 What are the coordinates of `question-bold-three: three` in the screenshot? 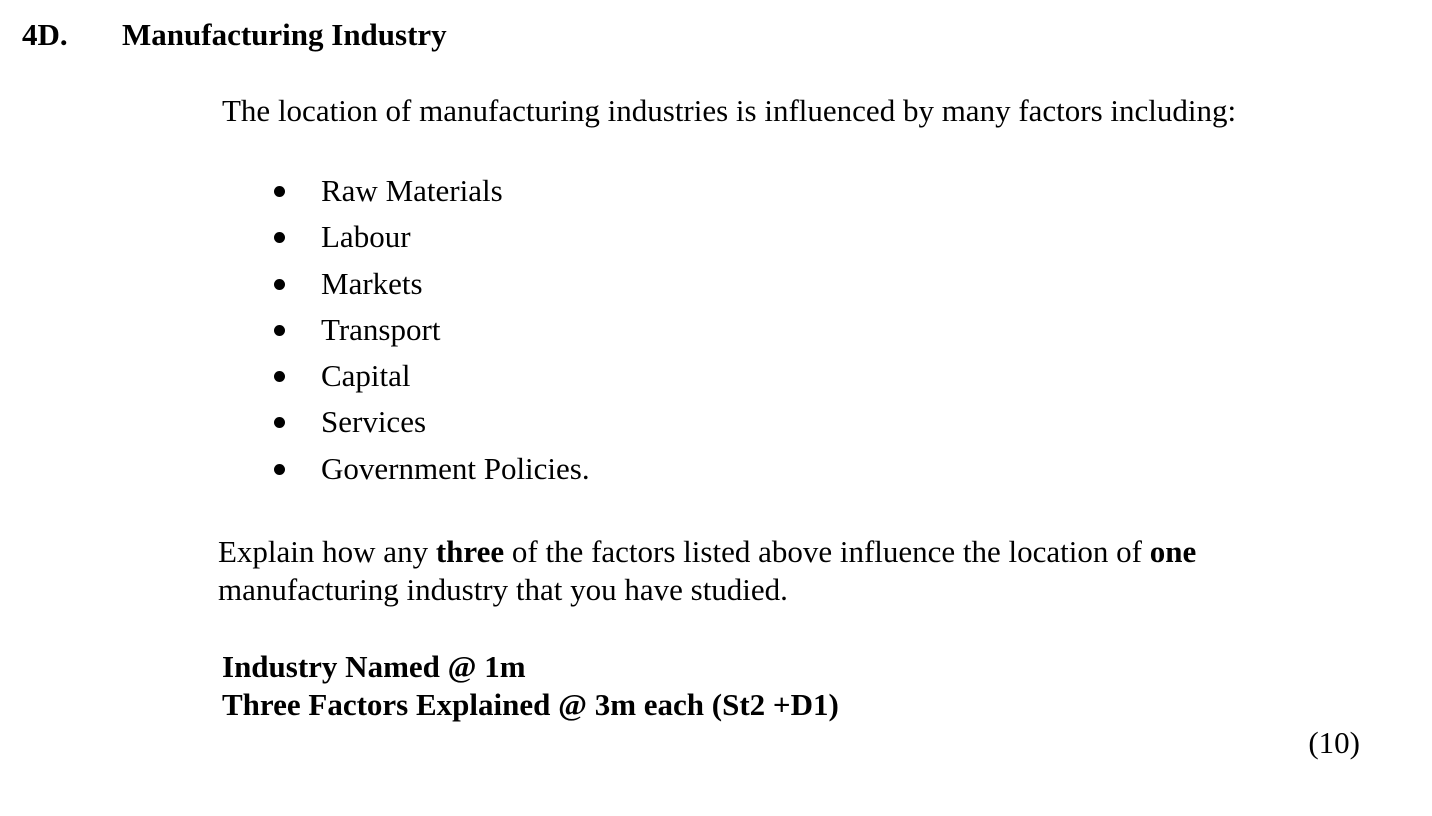 It's located at (470, 551).